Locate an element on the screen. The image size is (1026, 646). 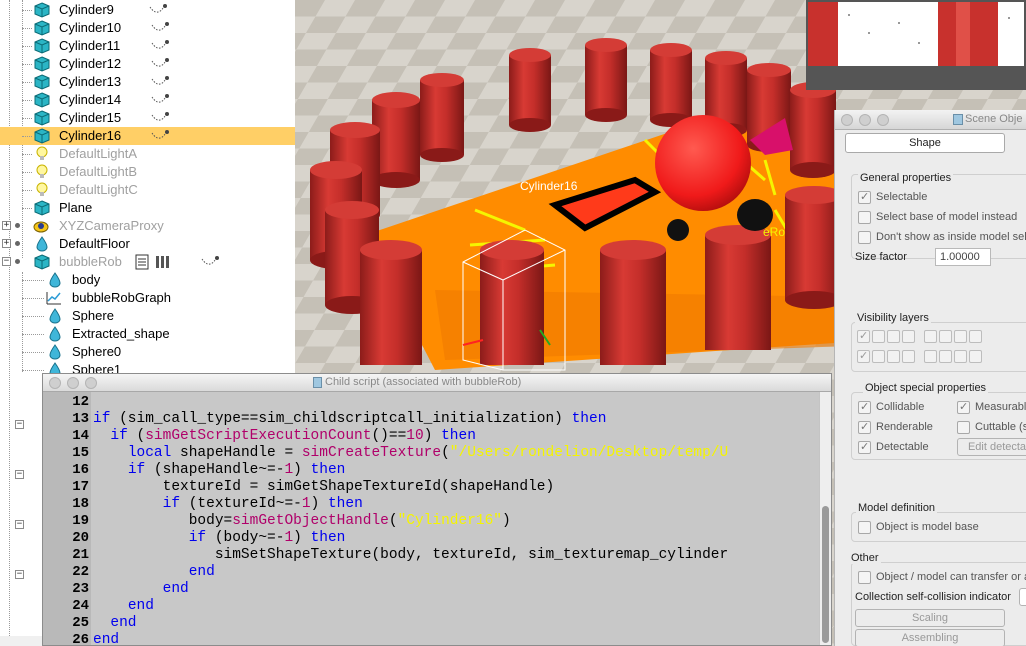
tree-item-defaultlightc: DefaultLightC is located at coordinates (147, 190).